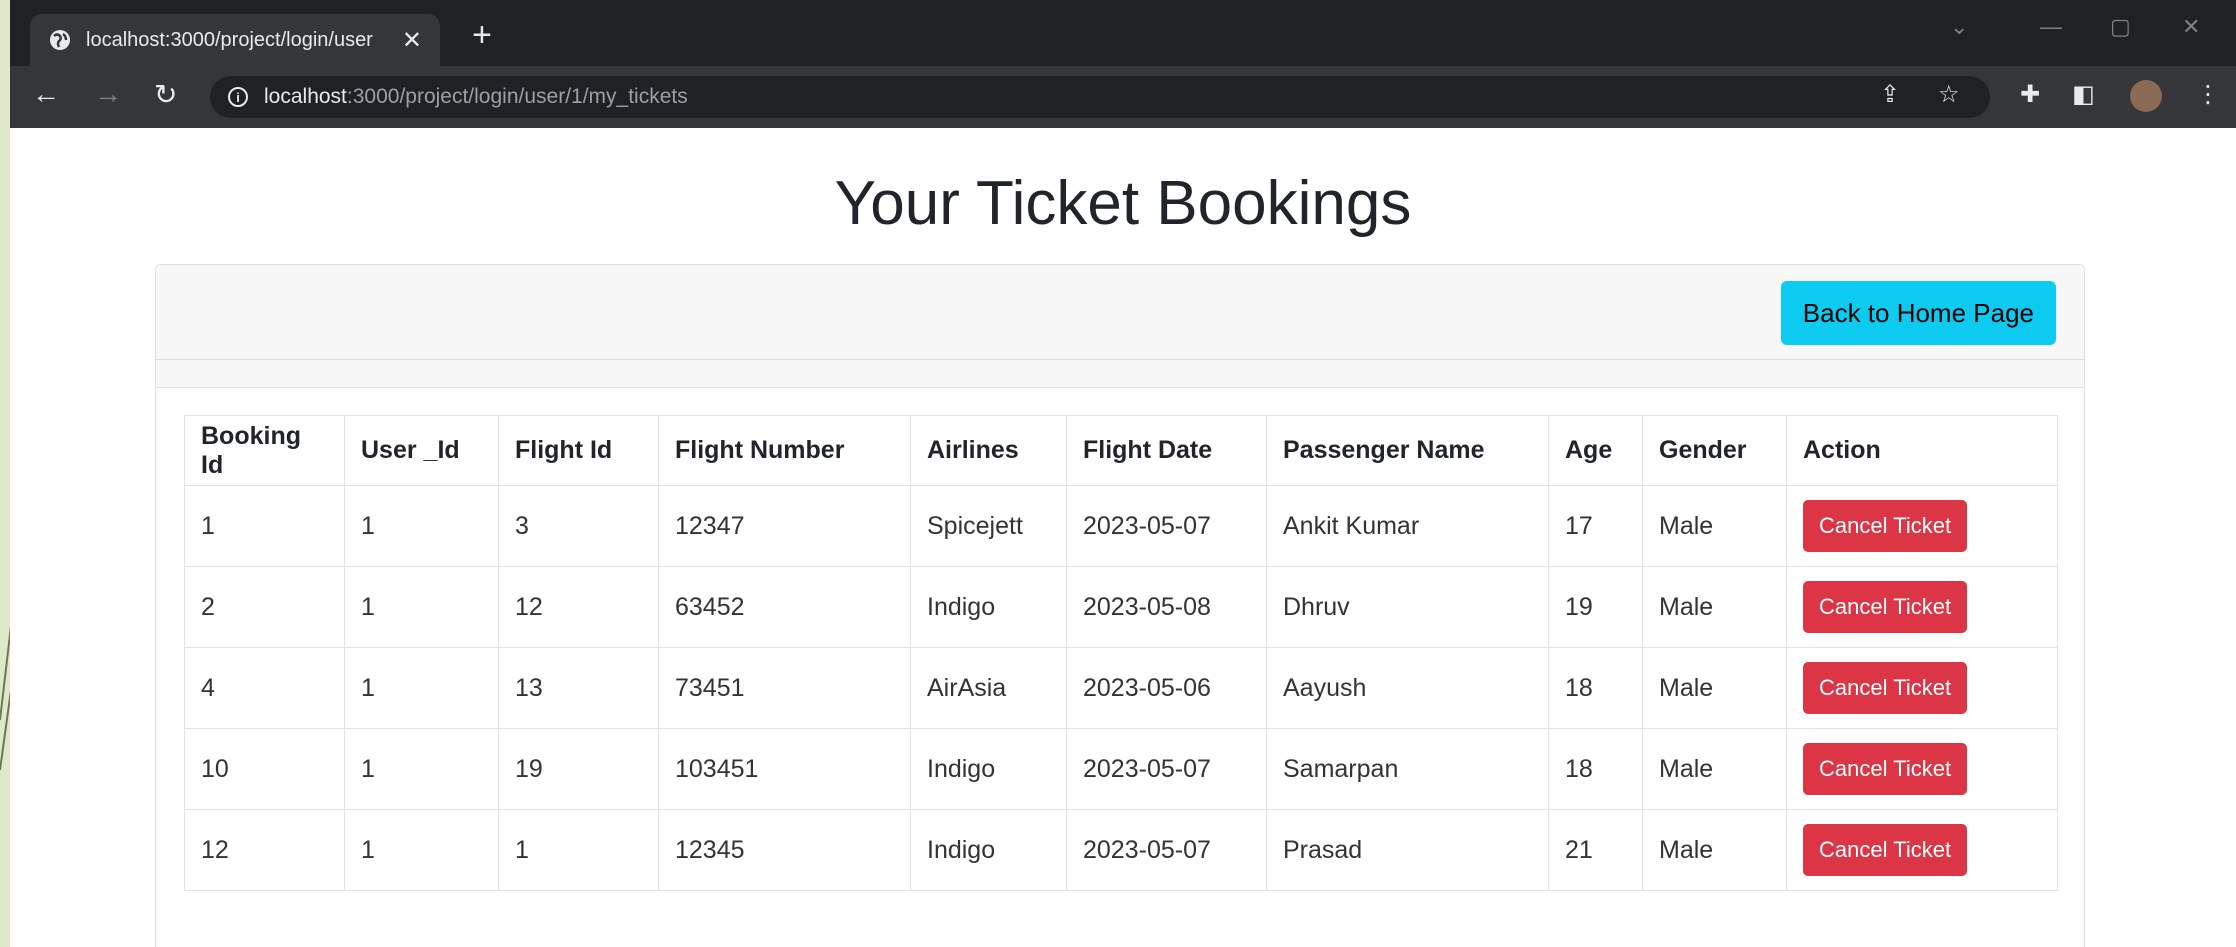  Describe the element at coordinates (264, 769) in the screenshot. I see `cell-booking-id: 10` at that location.